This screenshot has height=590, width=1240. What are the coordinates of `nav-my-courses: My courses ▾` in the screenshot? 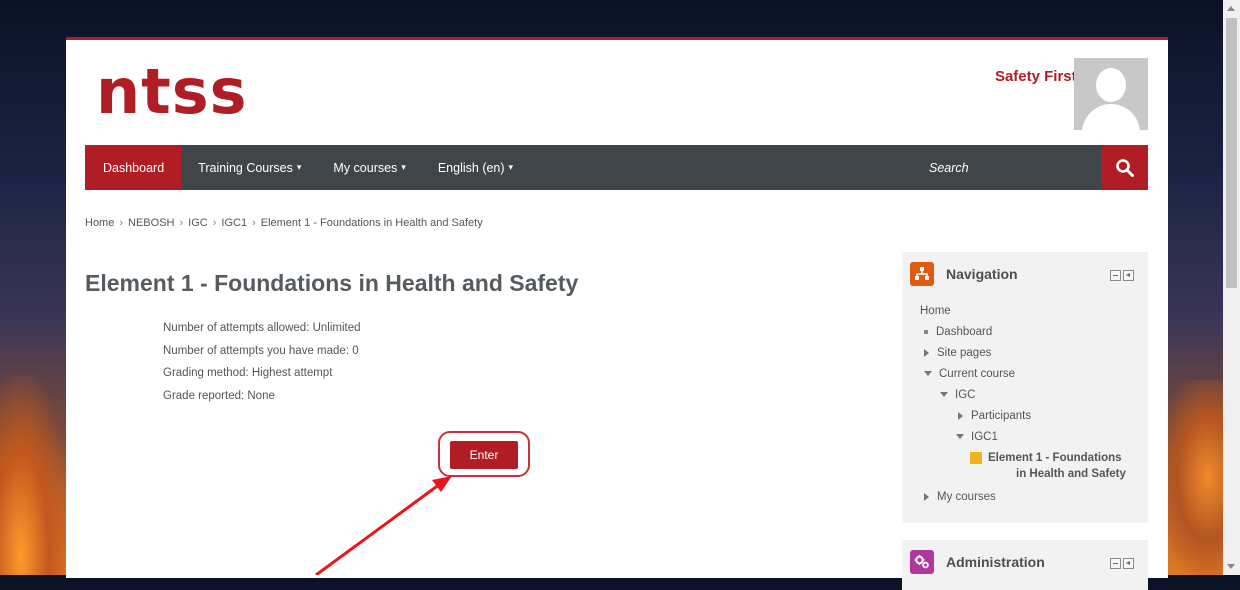 It's located at (369, 167).